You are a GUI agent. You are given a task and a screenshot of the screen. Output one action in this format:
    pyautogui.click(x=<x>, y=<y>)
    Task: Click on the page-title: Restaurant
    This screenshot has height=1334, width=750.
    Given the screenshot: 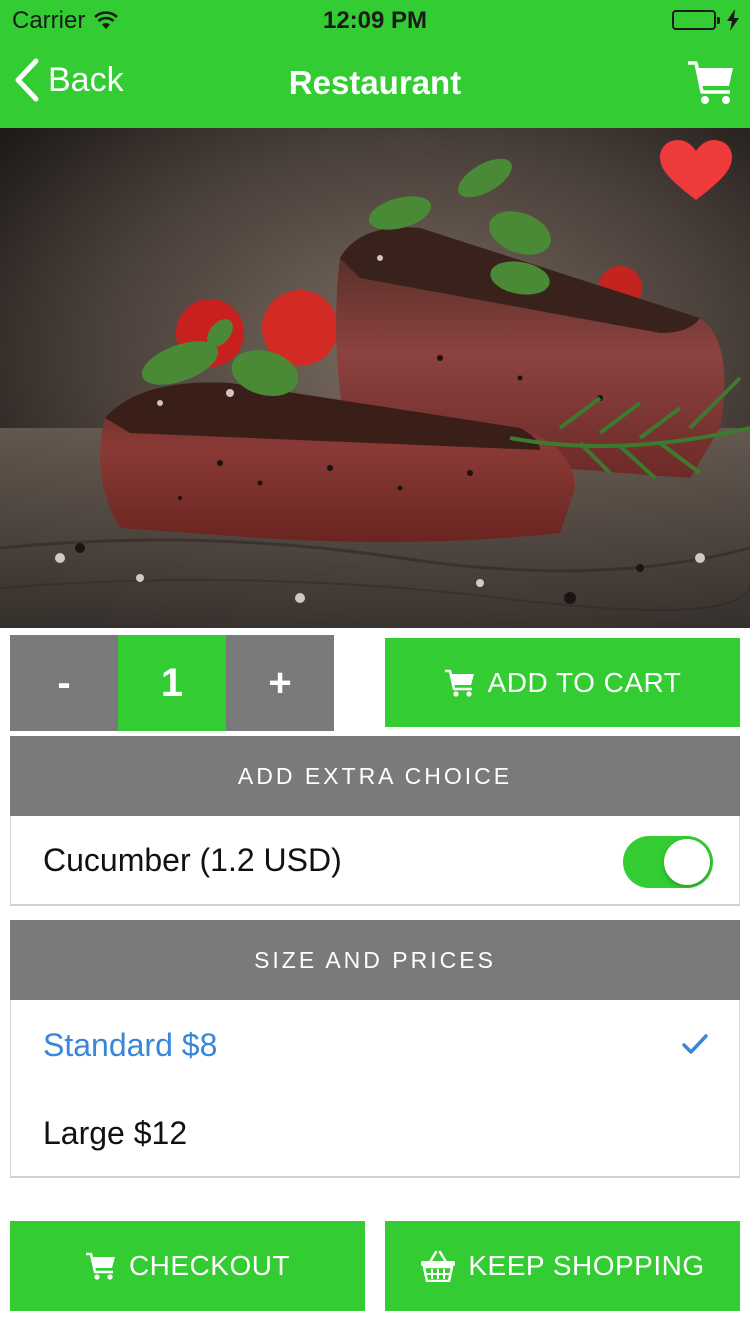 What is the action you would take?
    pyautogui.click(x=375, y=82)
    